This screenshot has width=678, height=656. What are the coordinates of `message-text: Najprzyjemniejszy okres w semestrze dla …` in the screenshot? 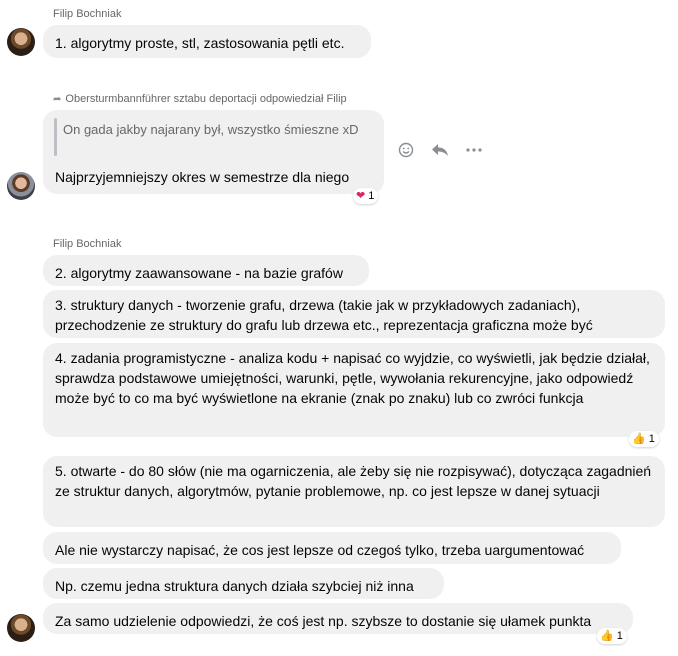 It's located at (202, 177).